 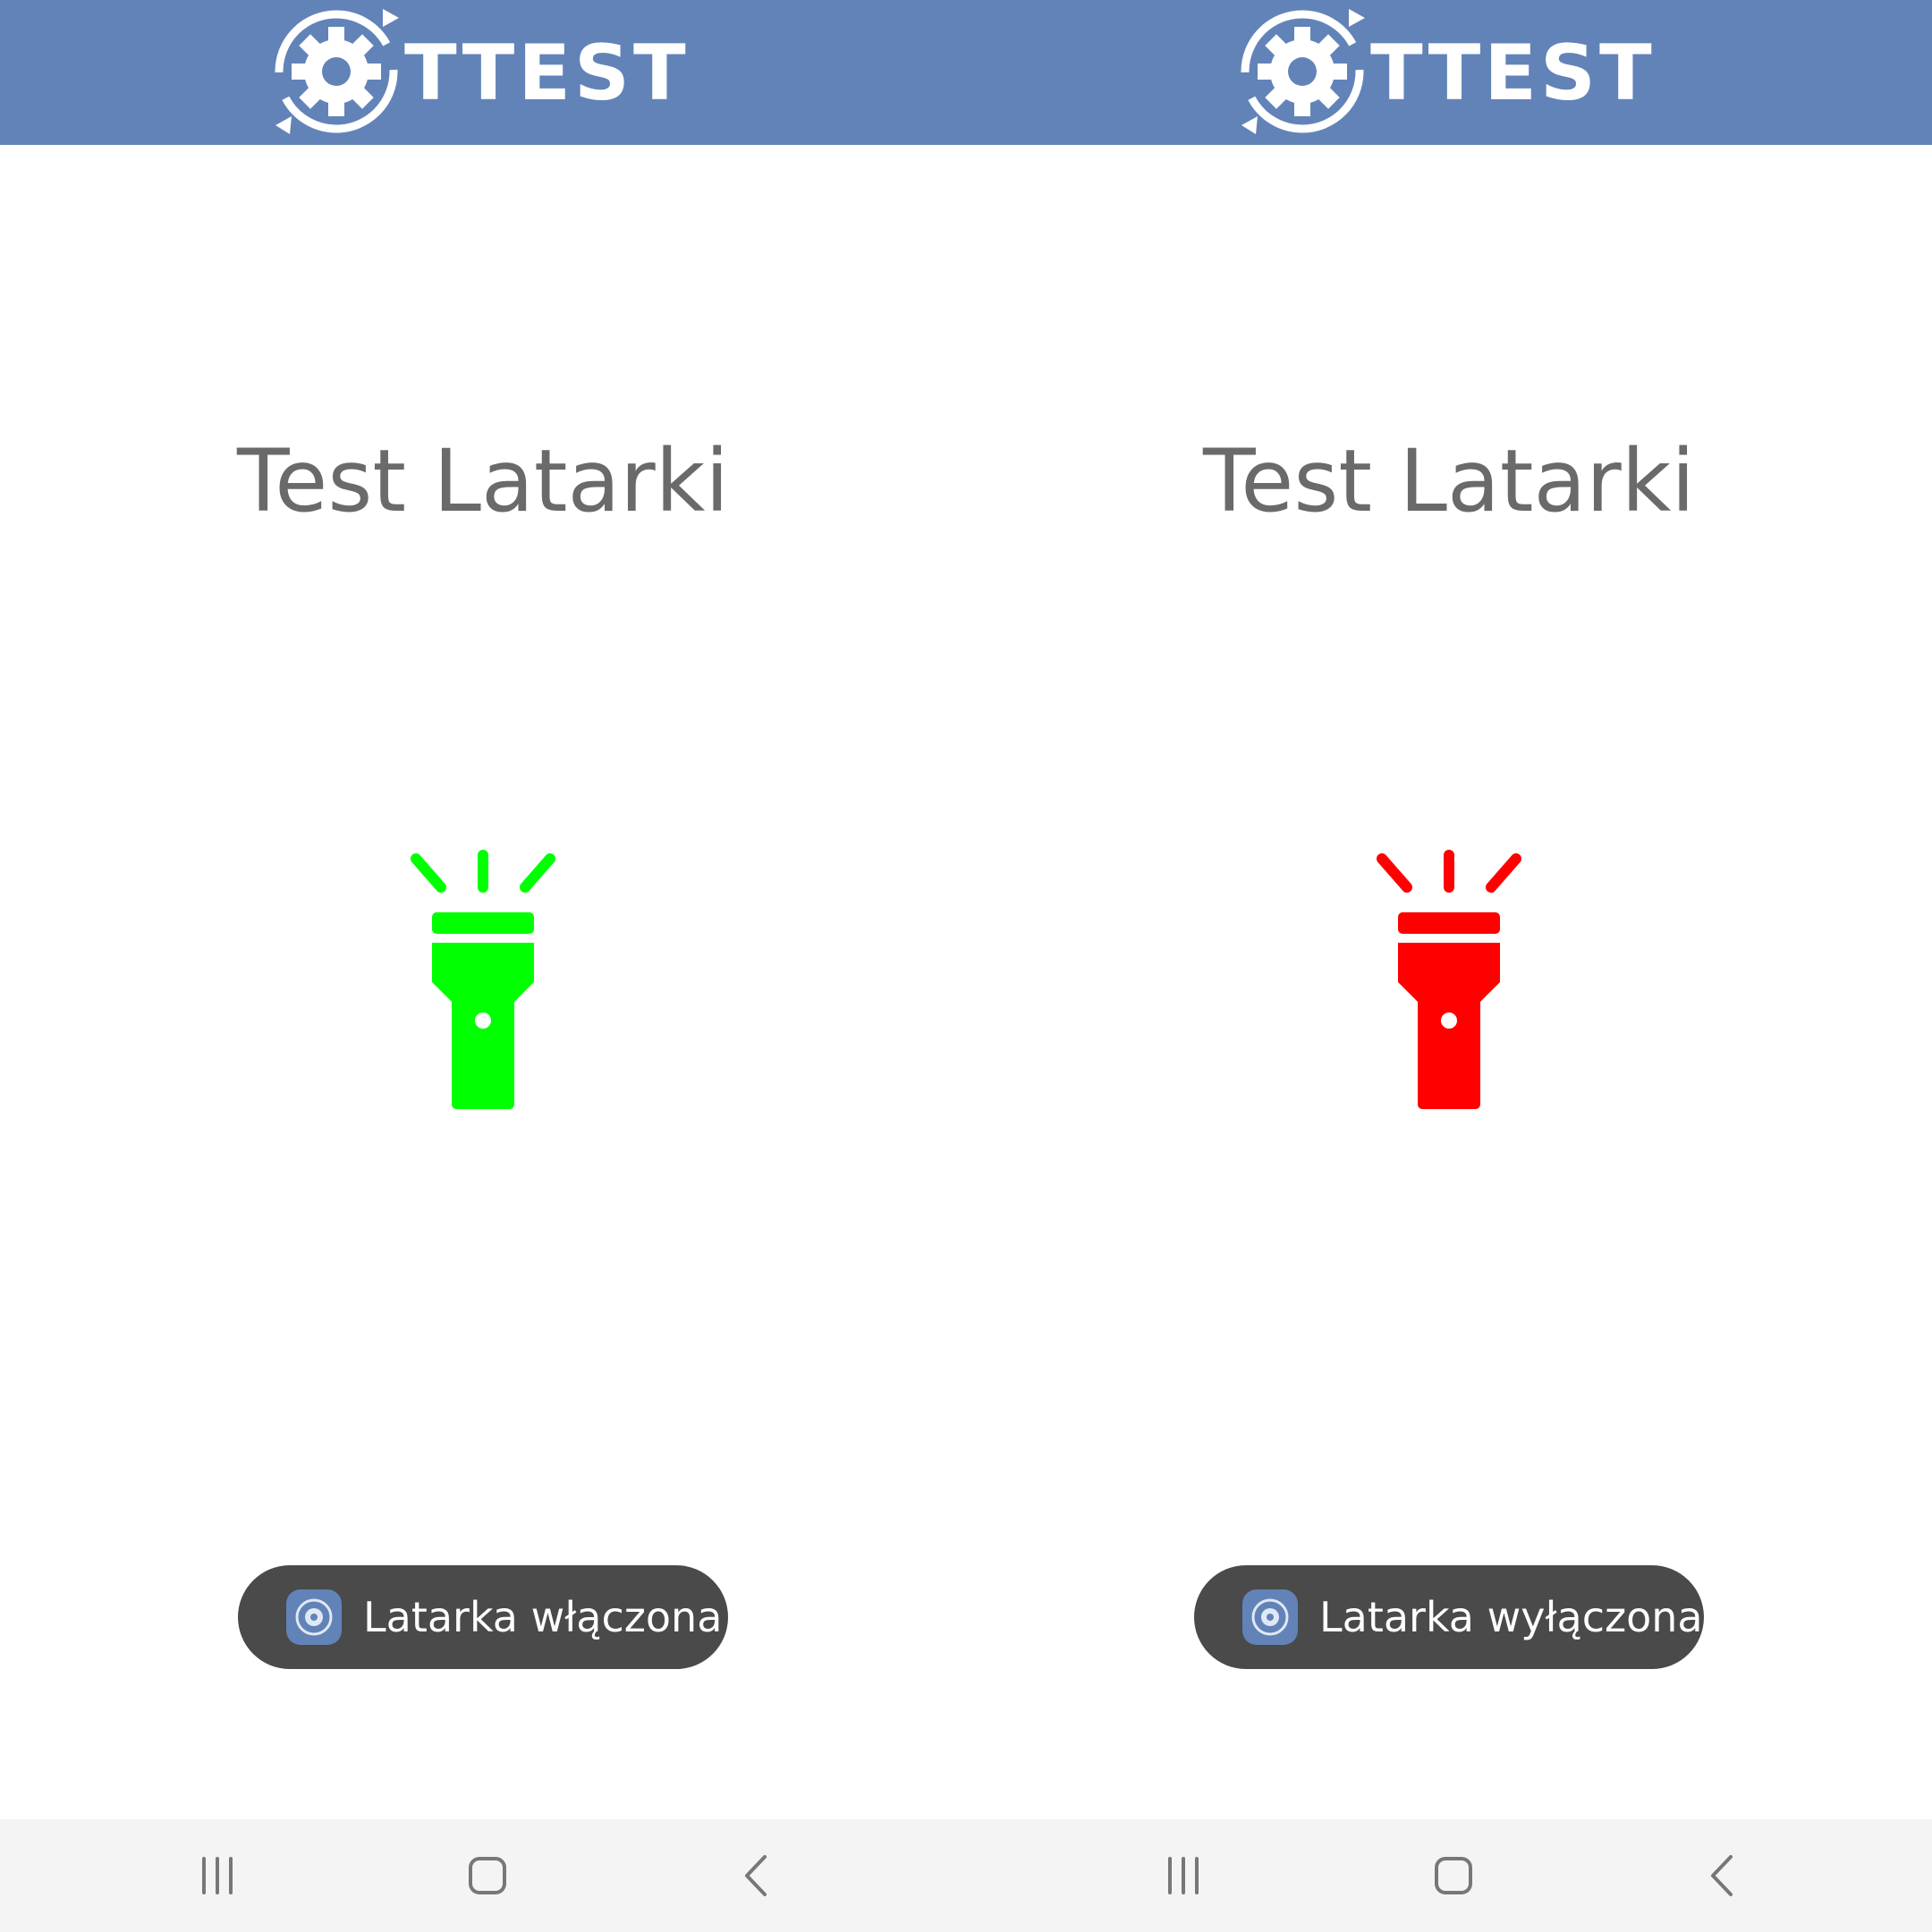 I want to click on toast-notification: Latarka wyłączona, so click(x=1449, y=1617).